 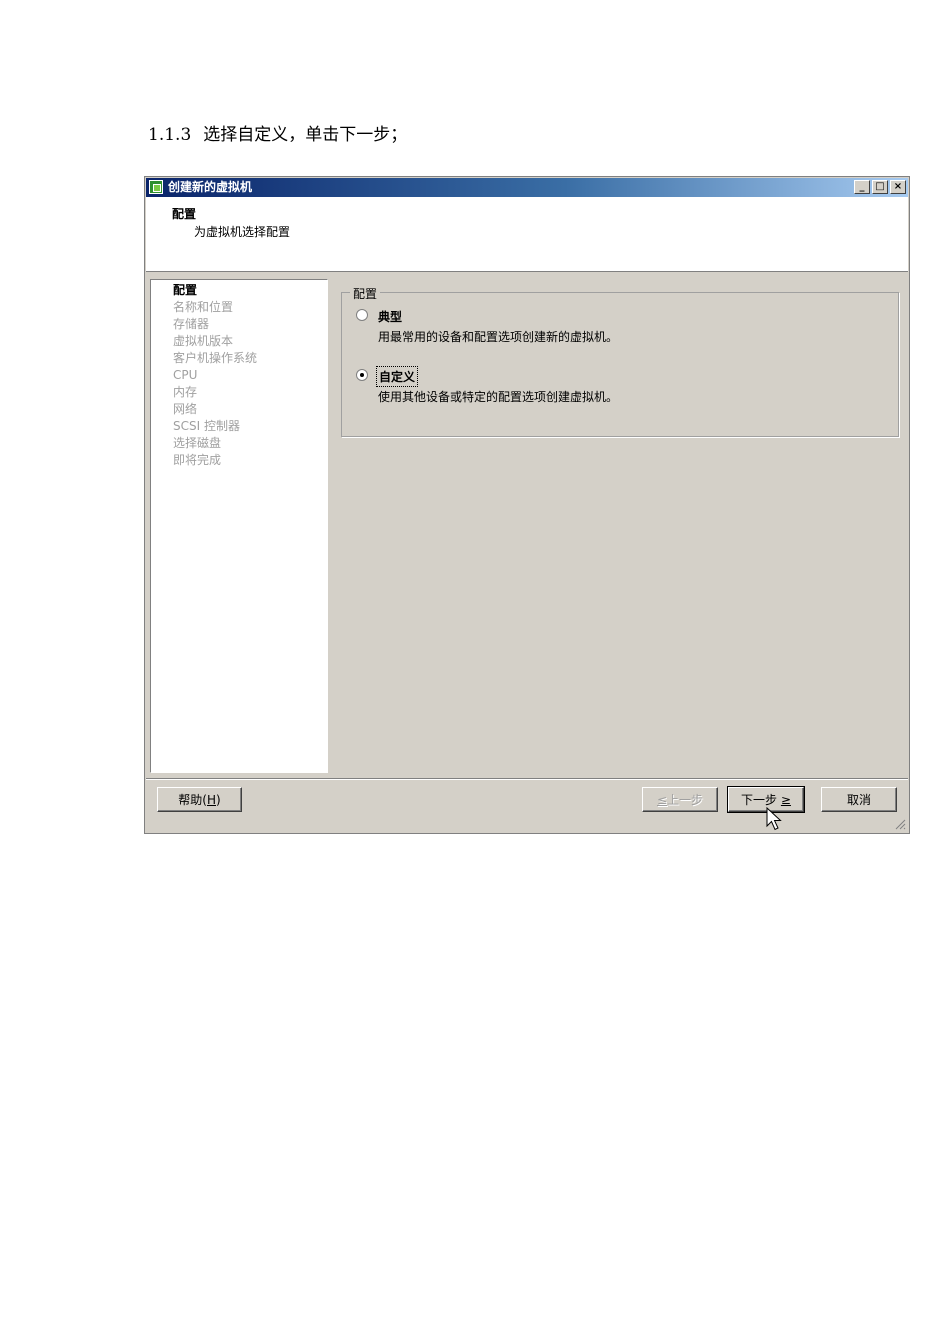 I want to click on wizard-step-item: 虚拟机版本, so click(x=203, y=341).